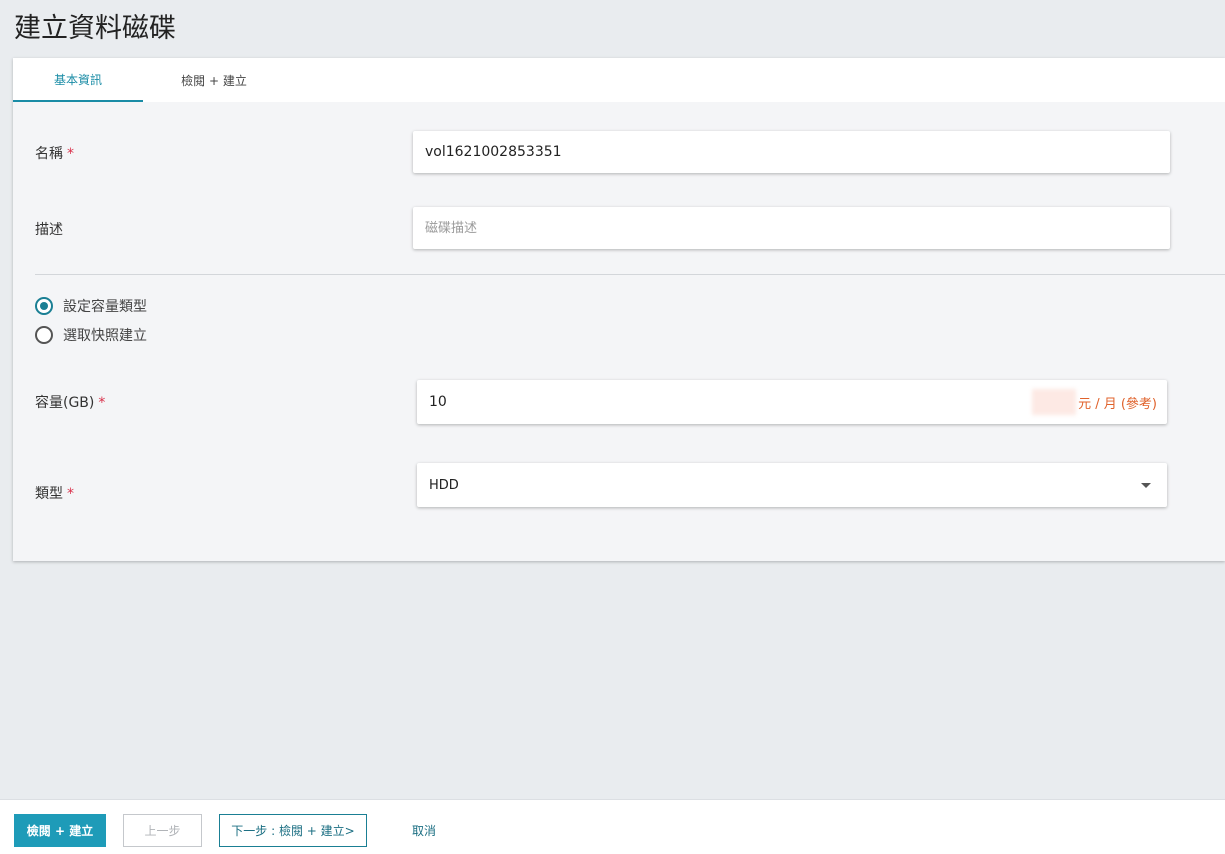  Describe the element at coordinates (105, 336) in the screenshot. I see `radio-label-from-snapshot: 選取快照建立` at that location.